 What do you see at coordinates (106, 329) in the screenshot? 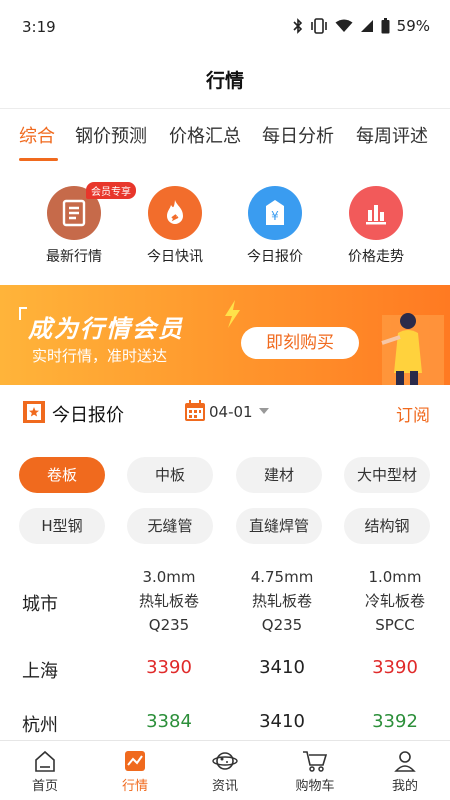
I see `banner-title: 成为行情会员` at bounding box center [106, 329].